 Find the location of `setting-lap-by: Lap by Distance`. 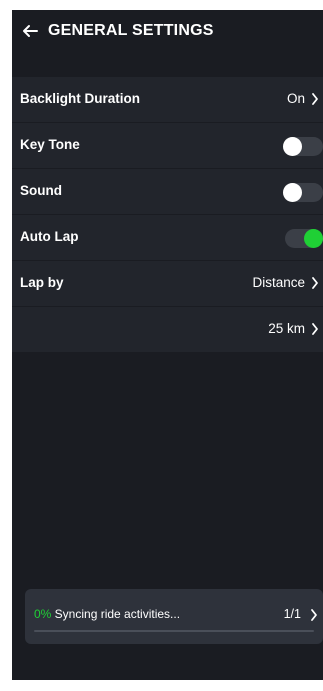

setting-lap-by: Lap by Distance is located at coordinates (167, 284).